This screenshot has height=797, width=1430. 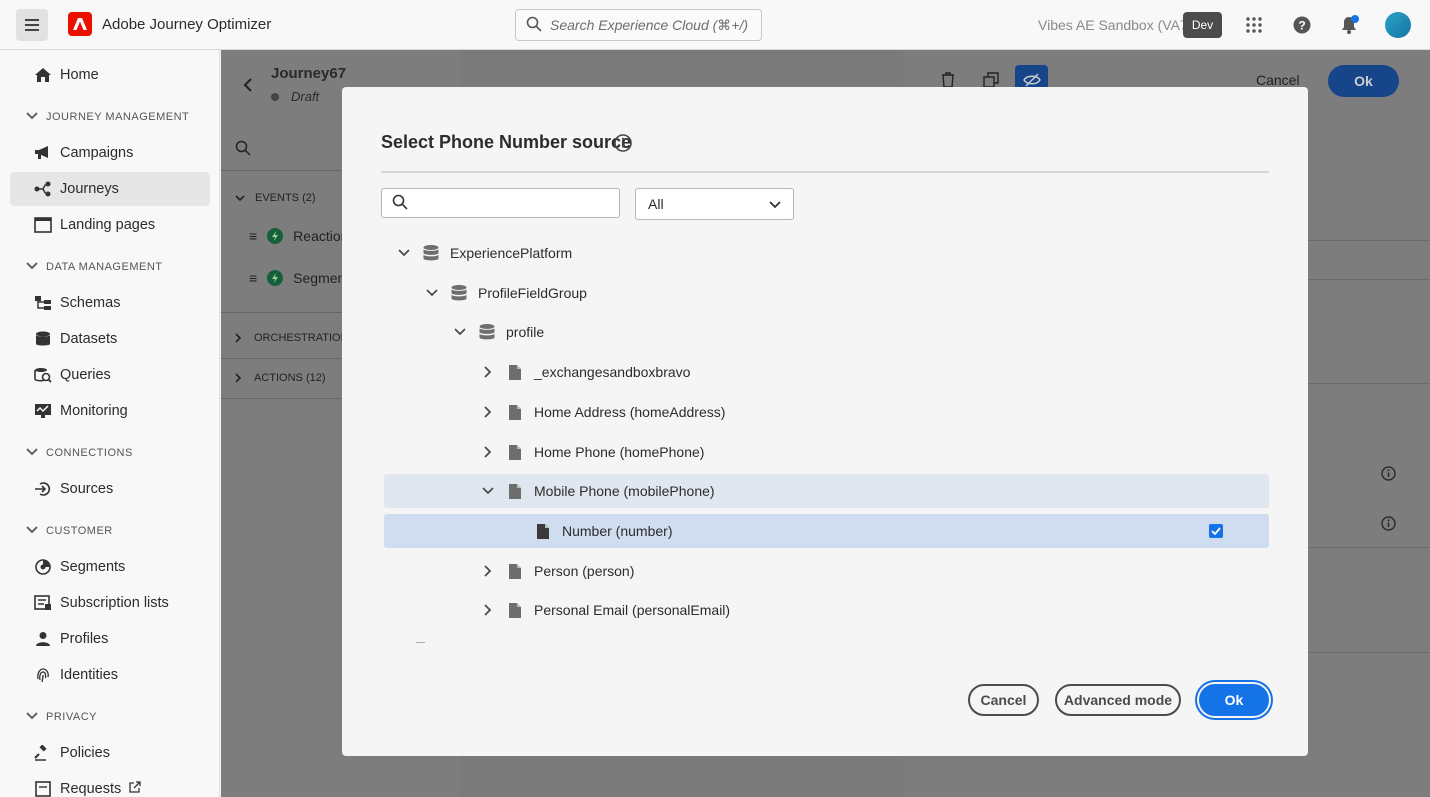 What do you see at coordinates (32, 25) in the screenshot?
I see `menu-icon` at bounding box center [32, 25].